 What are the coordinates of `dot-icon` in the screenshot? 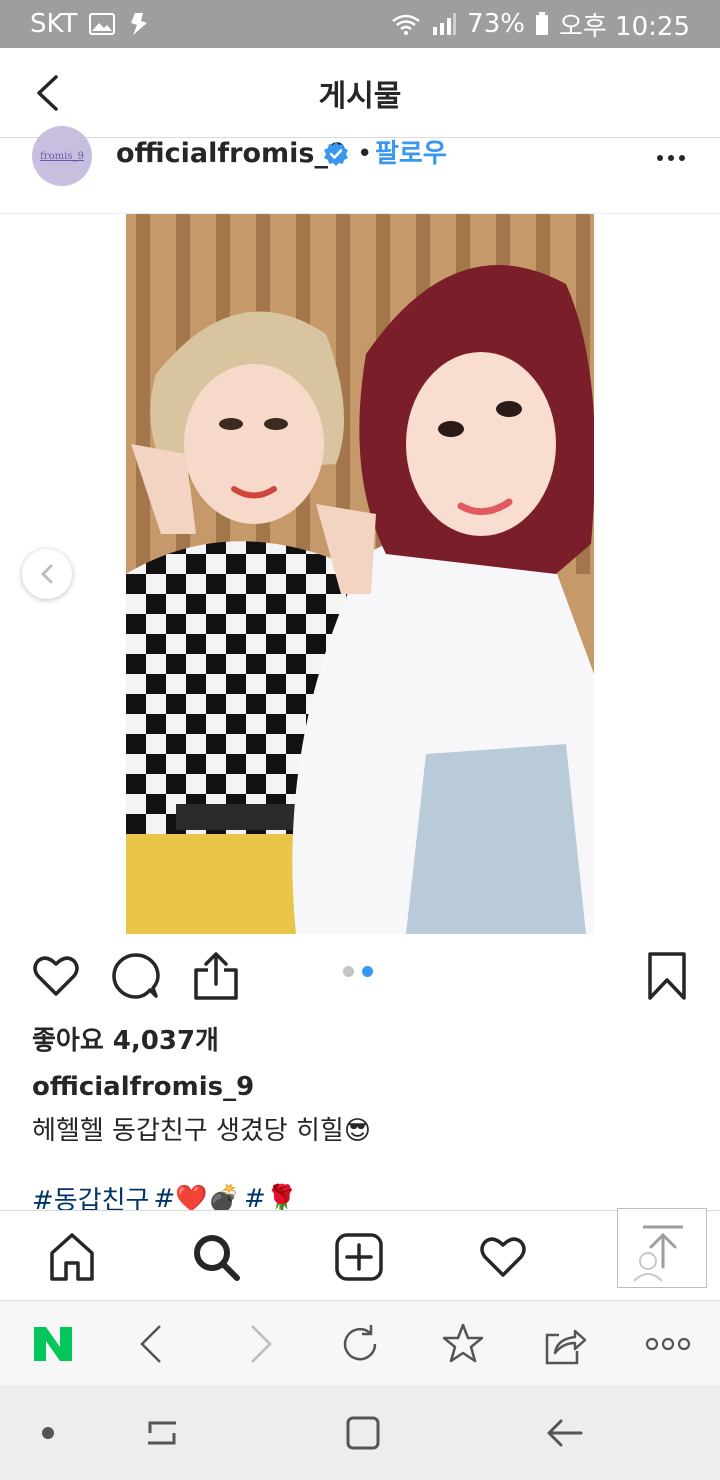 It's located at (48, 1433).